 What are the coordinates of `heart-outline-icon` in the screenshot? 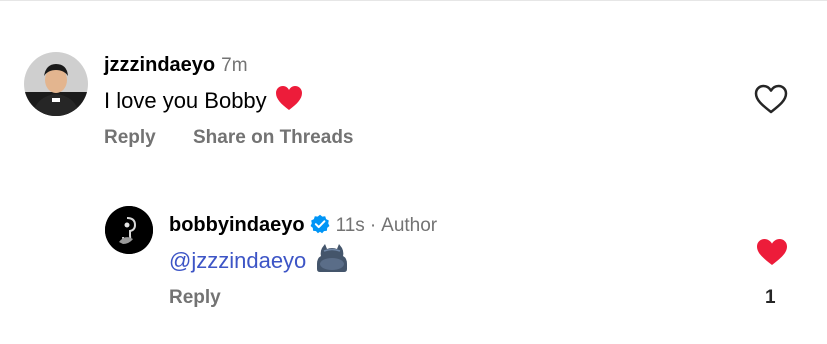 It's located at (771, 99).